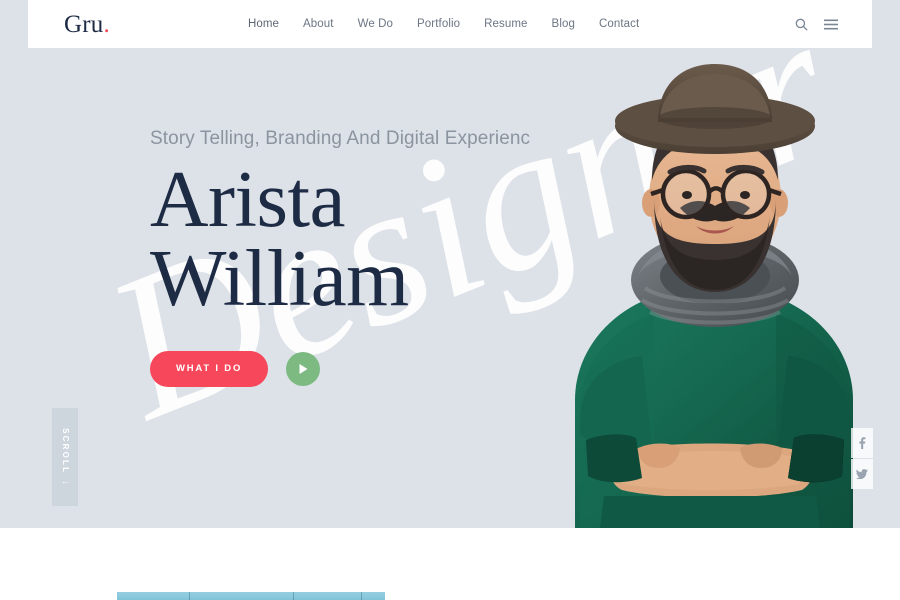  What do you see at coordinates (251, 596) in the screenshot?
I see `portfolio-image-strip` at bounding box center [251, 596].